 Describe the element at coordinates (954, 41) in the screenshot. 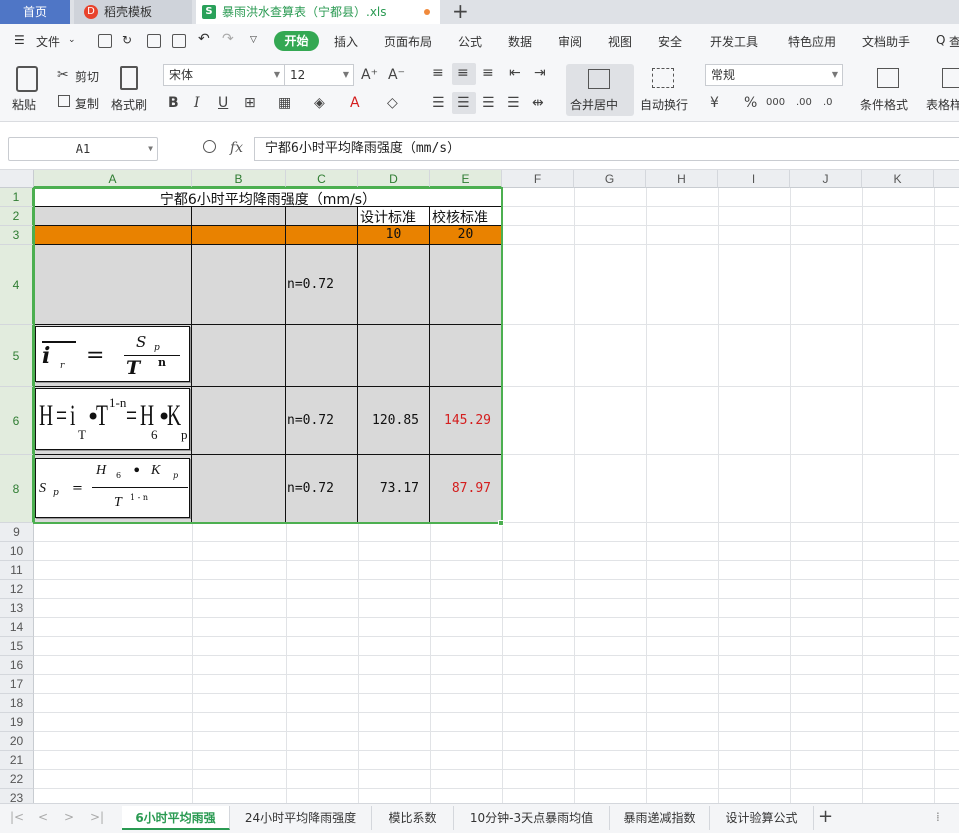

I see `search-label: 查` at that location.